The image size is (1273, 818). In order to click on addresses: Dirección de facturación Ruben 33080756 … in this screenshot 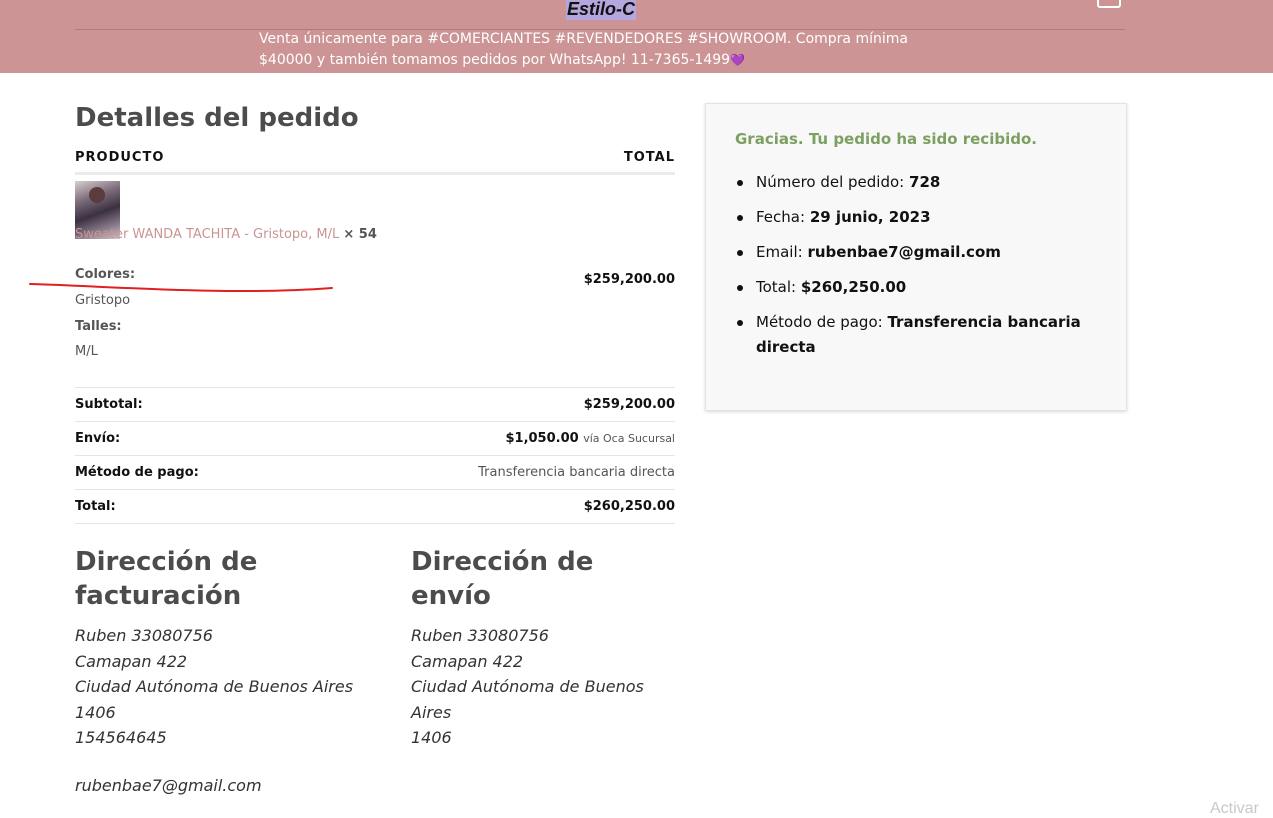, I will do `click(375, 675)`.